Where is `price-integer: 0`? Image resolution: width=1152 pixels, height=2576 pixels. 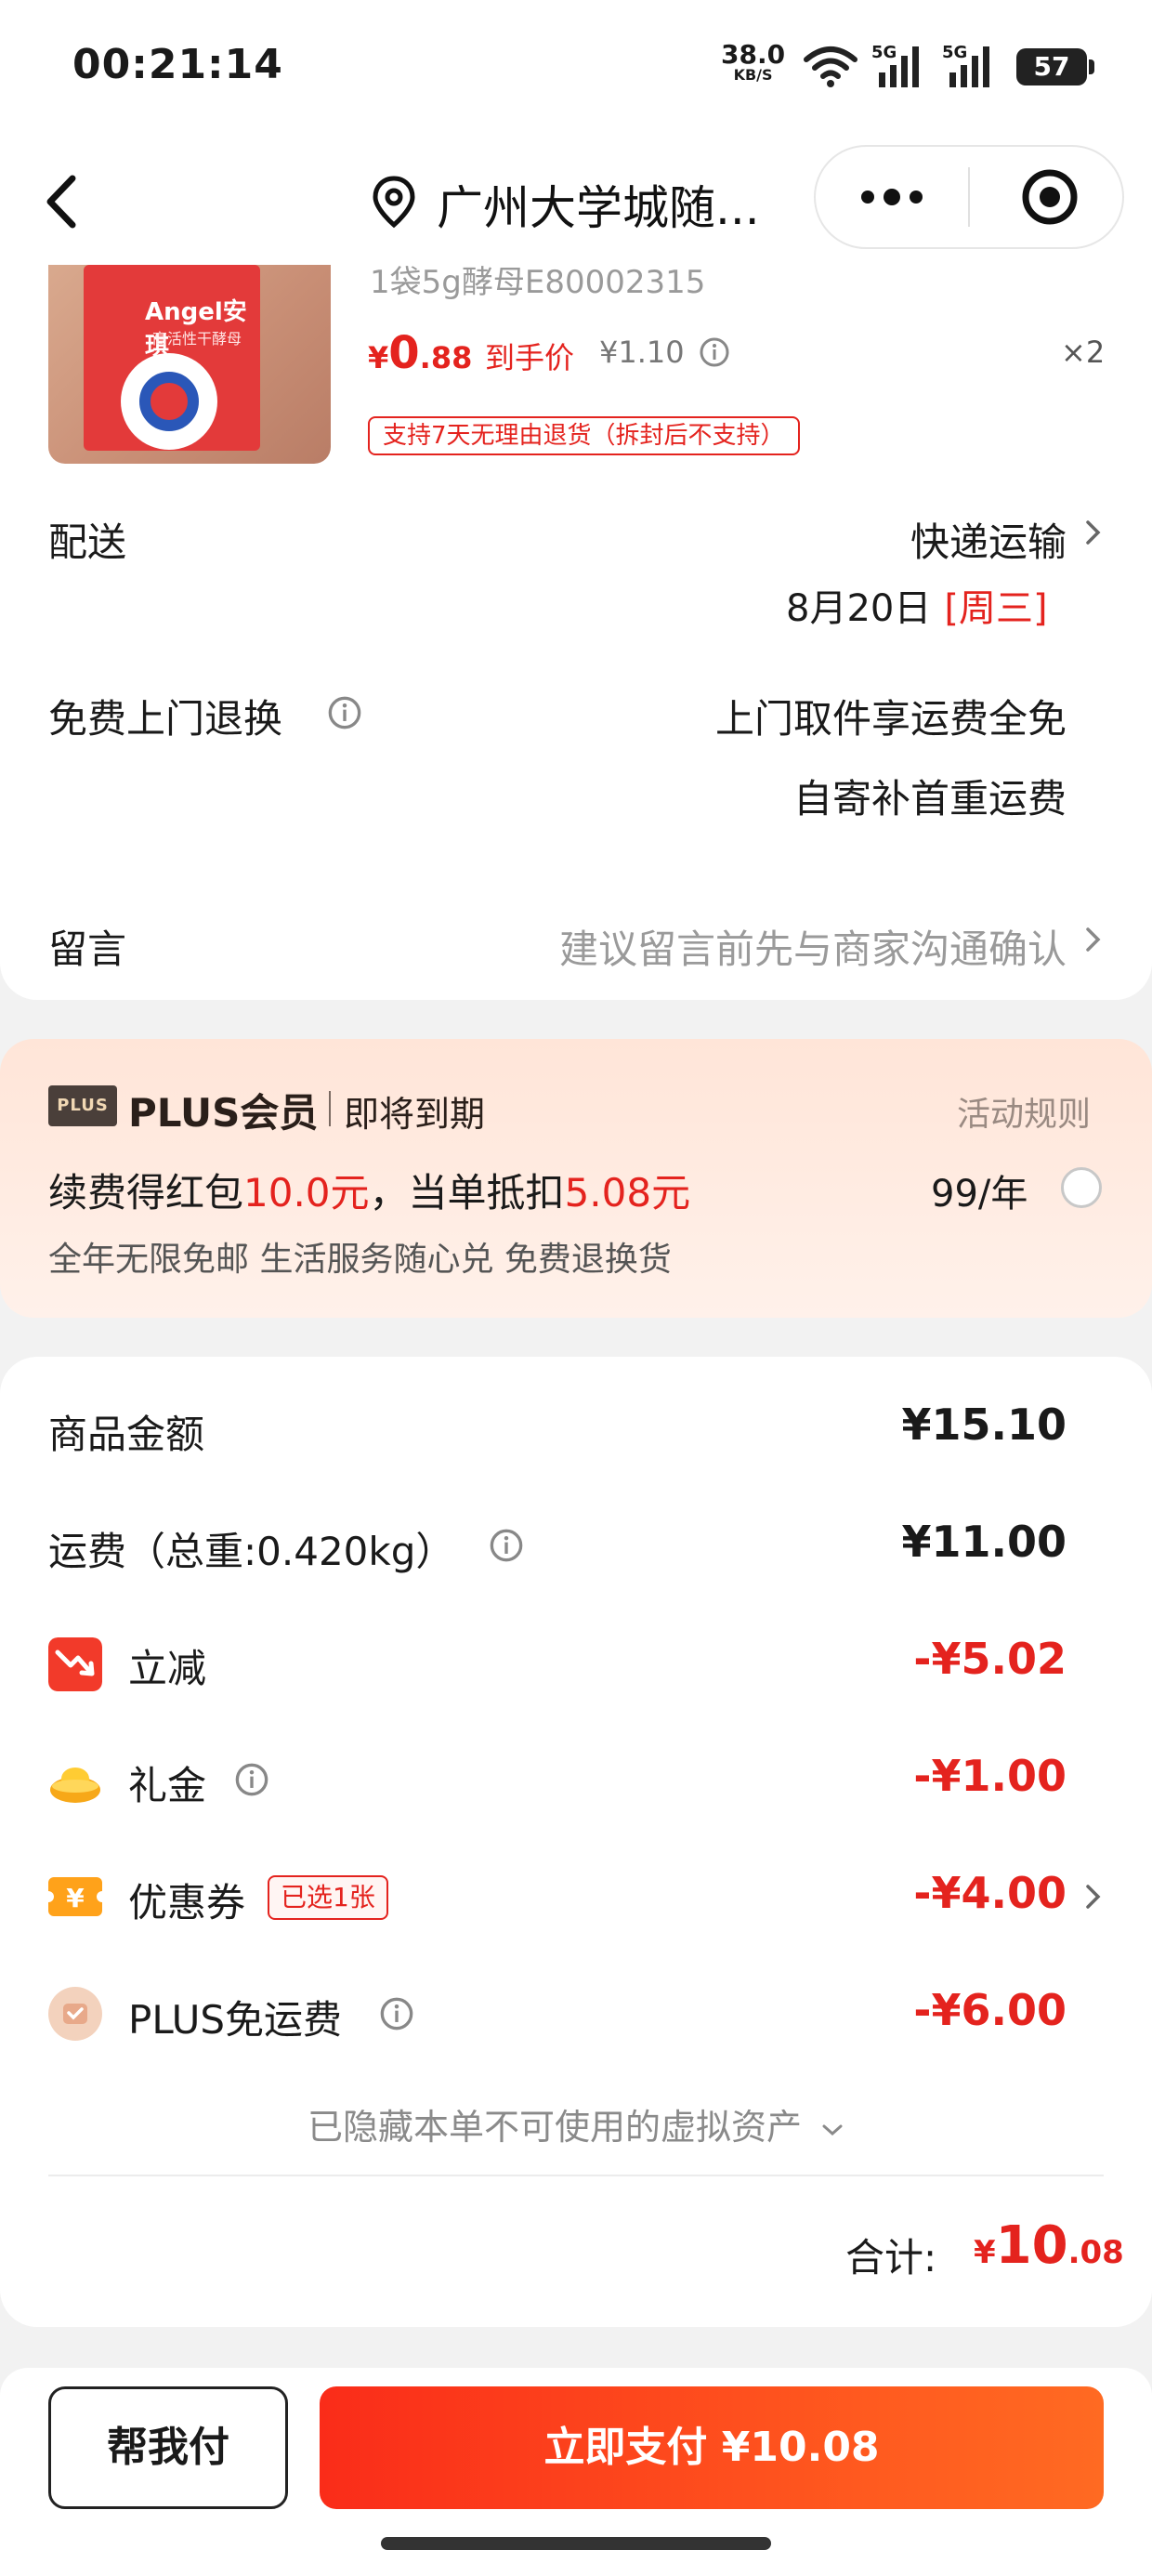 price-integer: 0 is located at coordinates (404, 353).